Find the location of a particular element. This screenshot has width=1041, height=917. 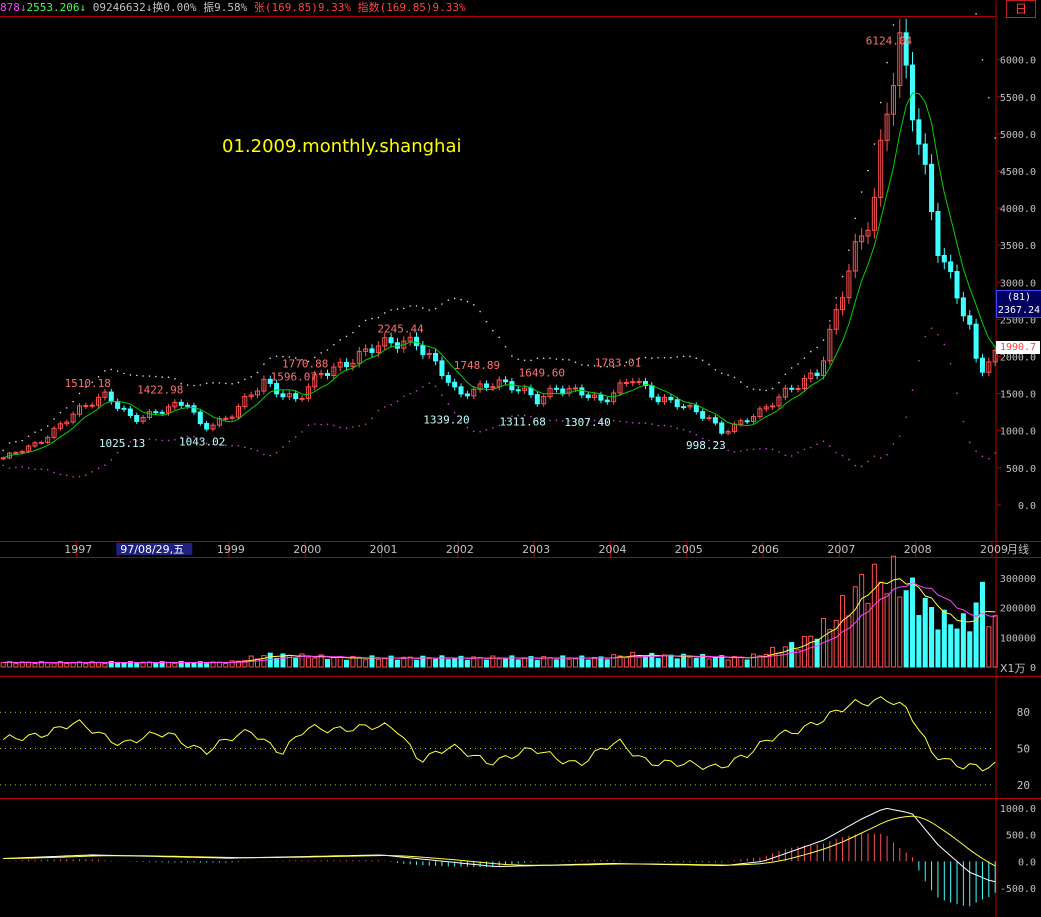

price-tick-label: 3000.0 is located at coordinates (1018, 283).